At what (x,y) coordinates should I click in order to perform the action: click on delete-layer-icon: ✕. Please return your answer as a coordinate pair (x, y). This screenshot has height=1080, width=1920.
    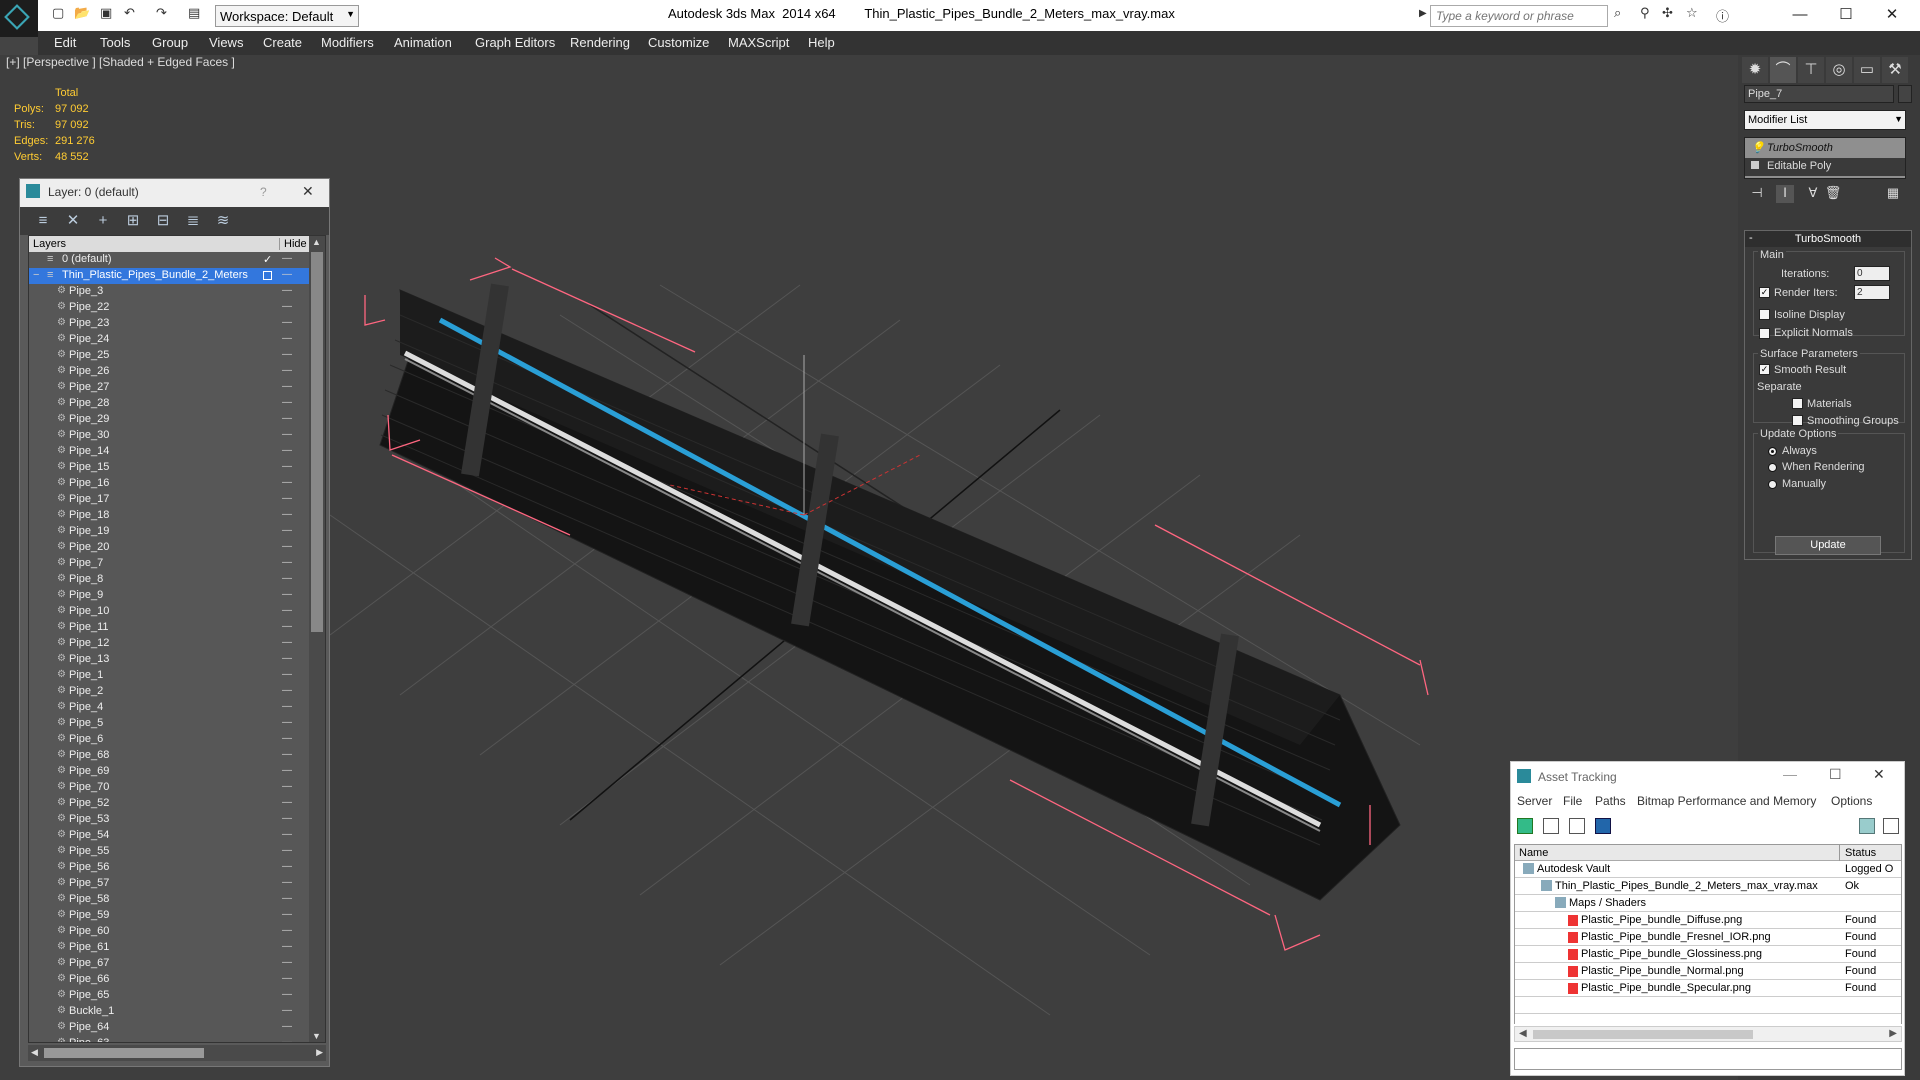
    Looking at the image, I should click on (73, 221).